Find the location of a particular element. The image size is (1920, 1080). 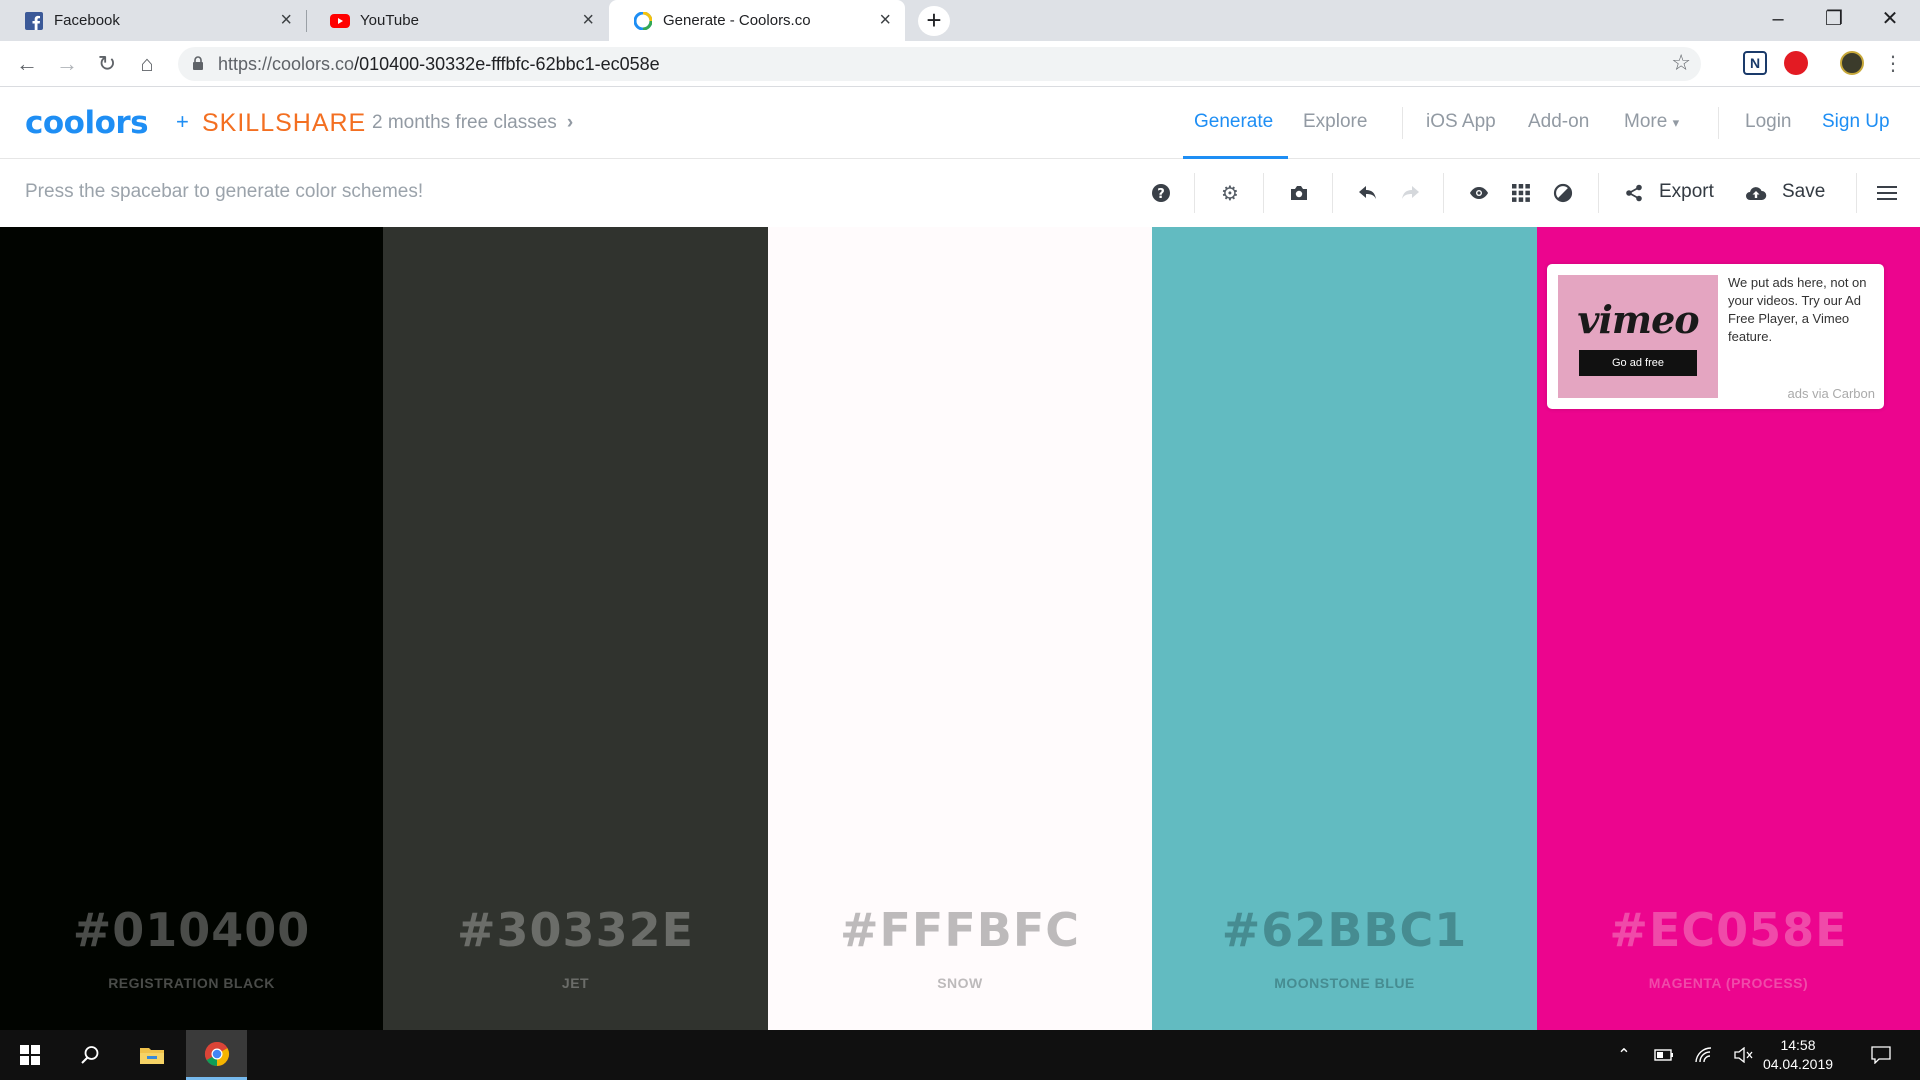

color-swatch: #FFFBFC SNOW is located at coordinates (960, 628).